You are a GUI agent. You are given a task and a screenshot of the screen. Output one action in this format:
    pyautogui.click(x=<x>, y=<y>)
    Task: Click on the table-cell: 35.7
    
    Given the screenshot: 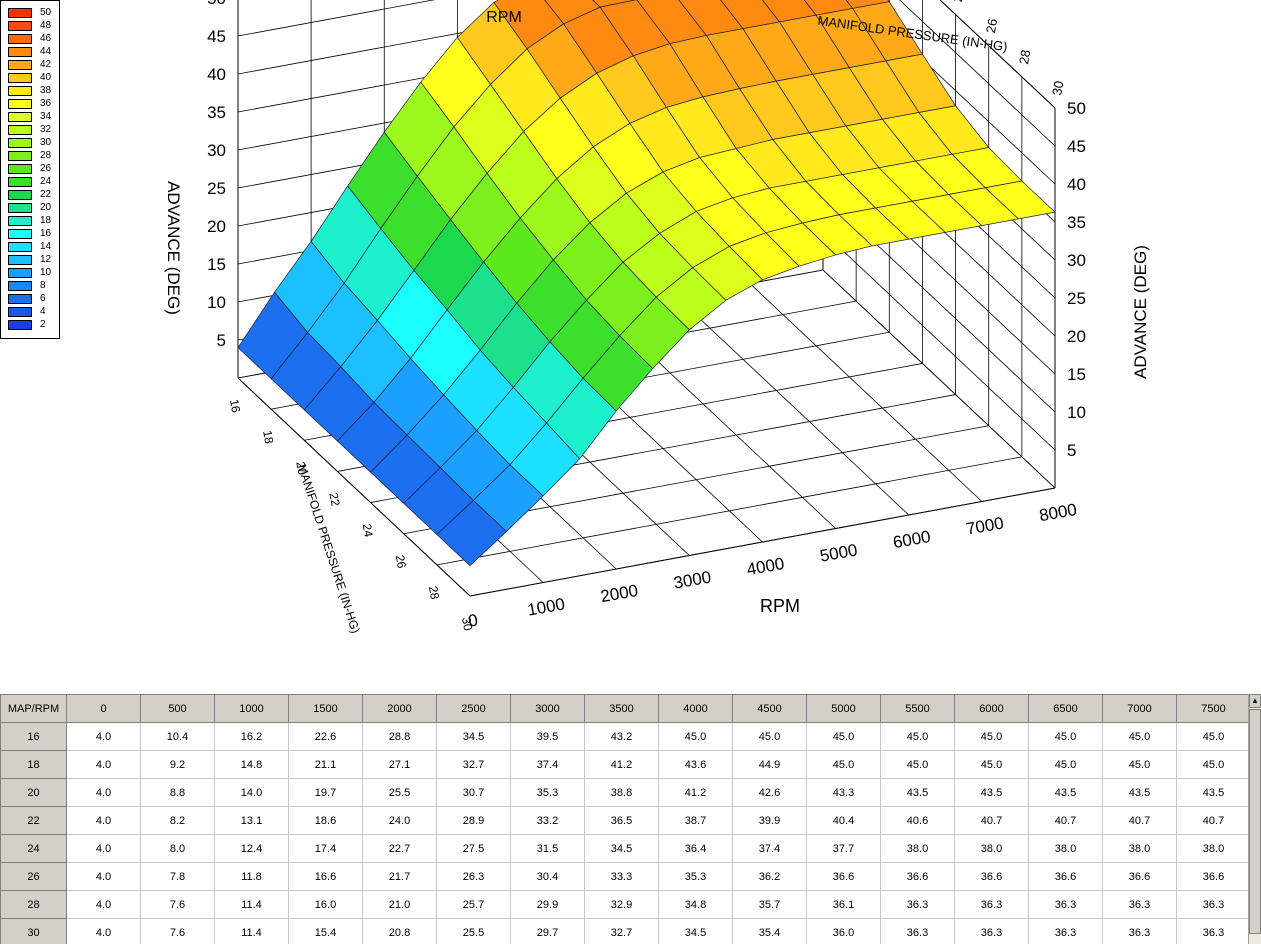 What is the action you would take?
    pyautogui.click(x=769, y=904)
    